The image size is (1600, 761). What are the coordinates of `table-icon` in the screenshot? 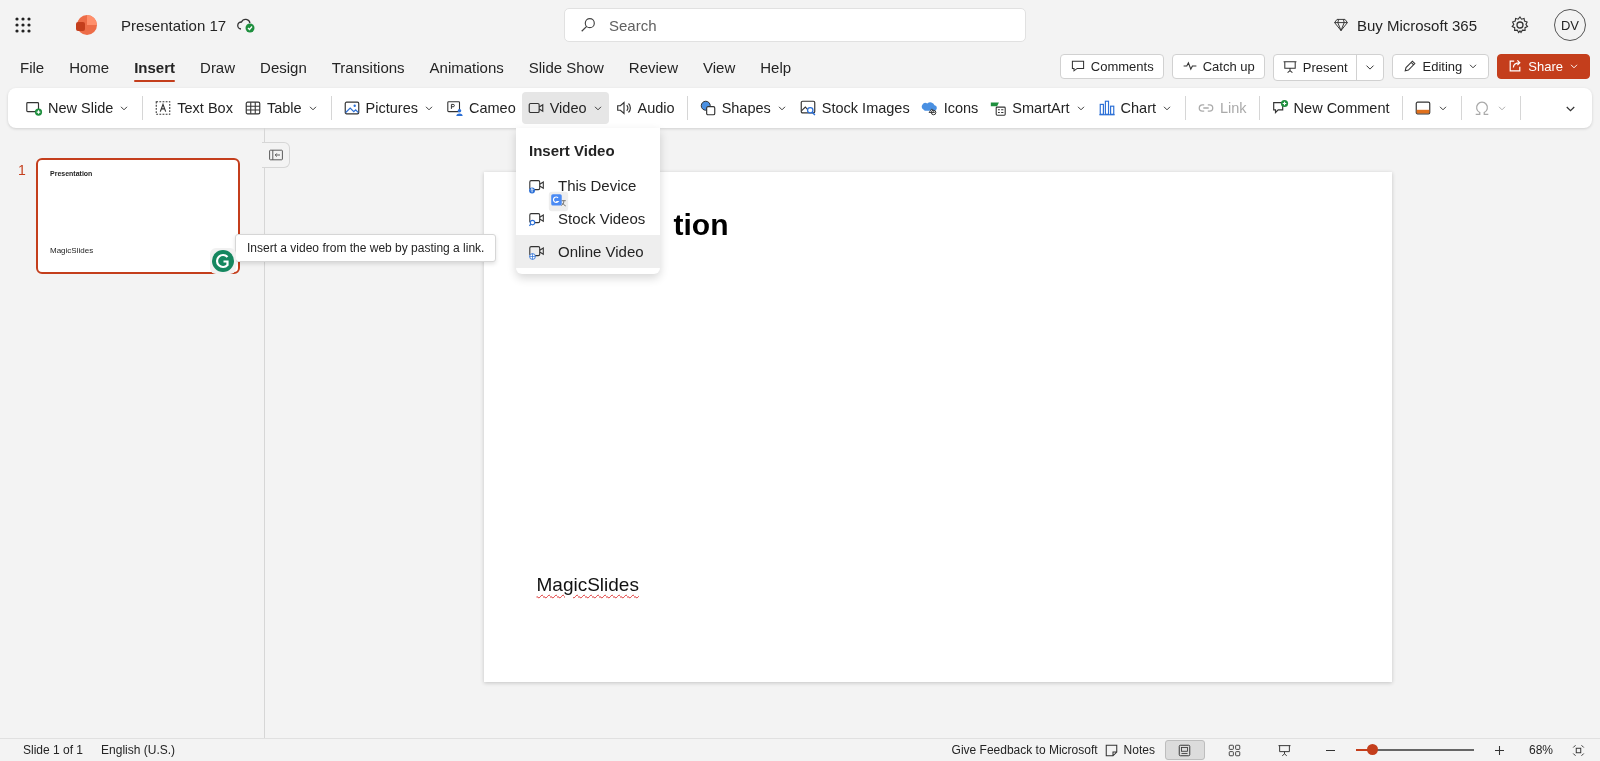 It's located at (252, 108).